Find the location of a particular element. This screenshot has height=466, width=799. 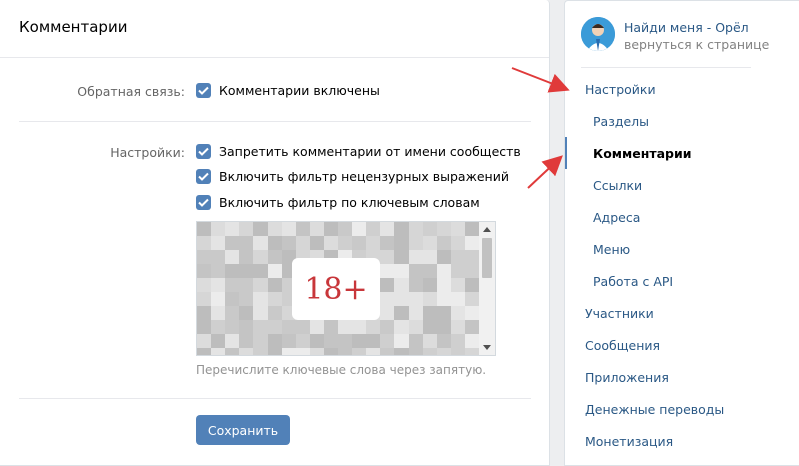

sidebar-item-links: Ссылки is located at coordinates (617, 185).